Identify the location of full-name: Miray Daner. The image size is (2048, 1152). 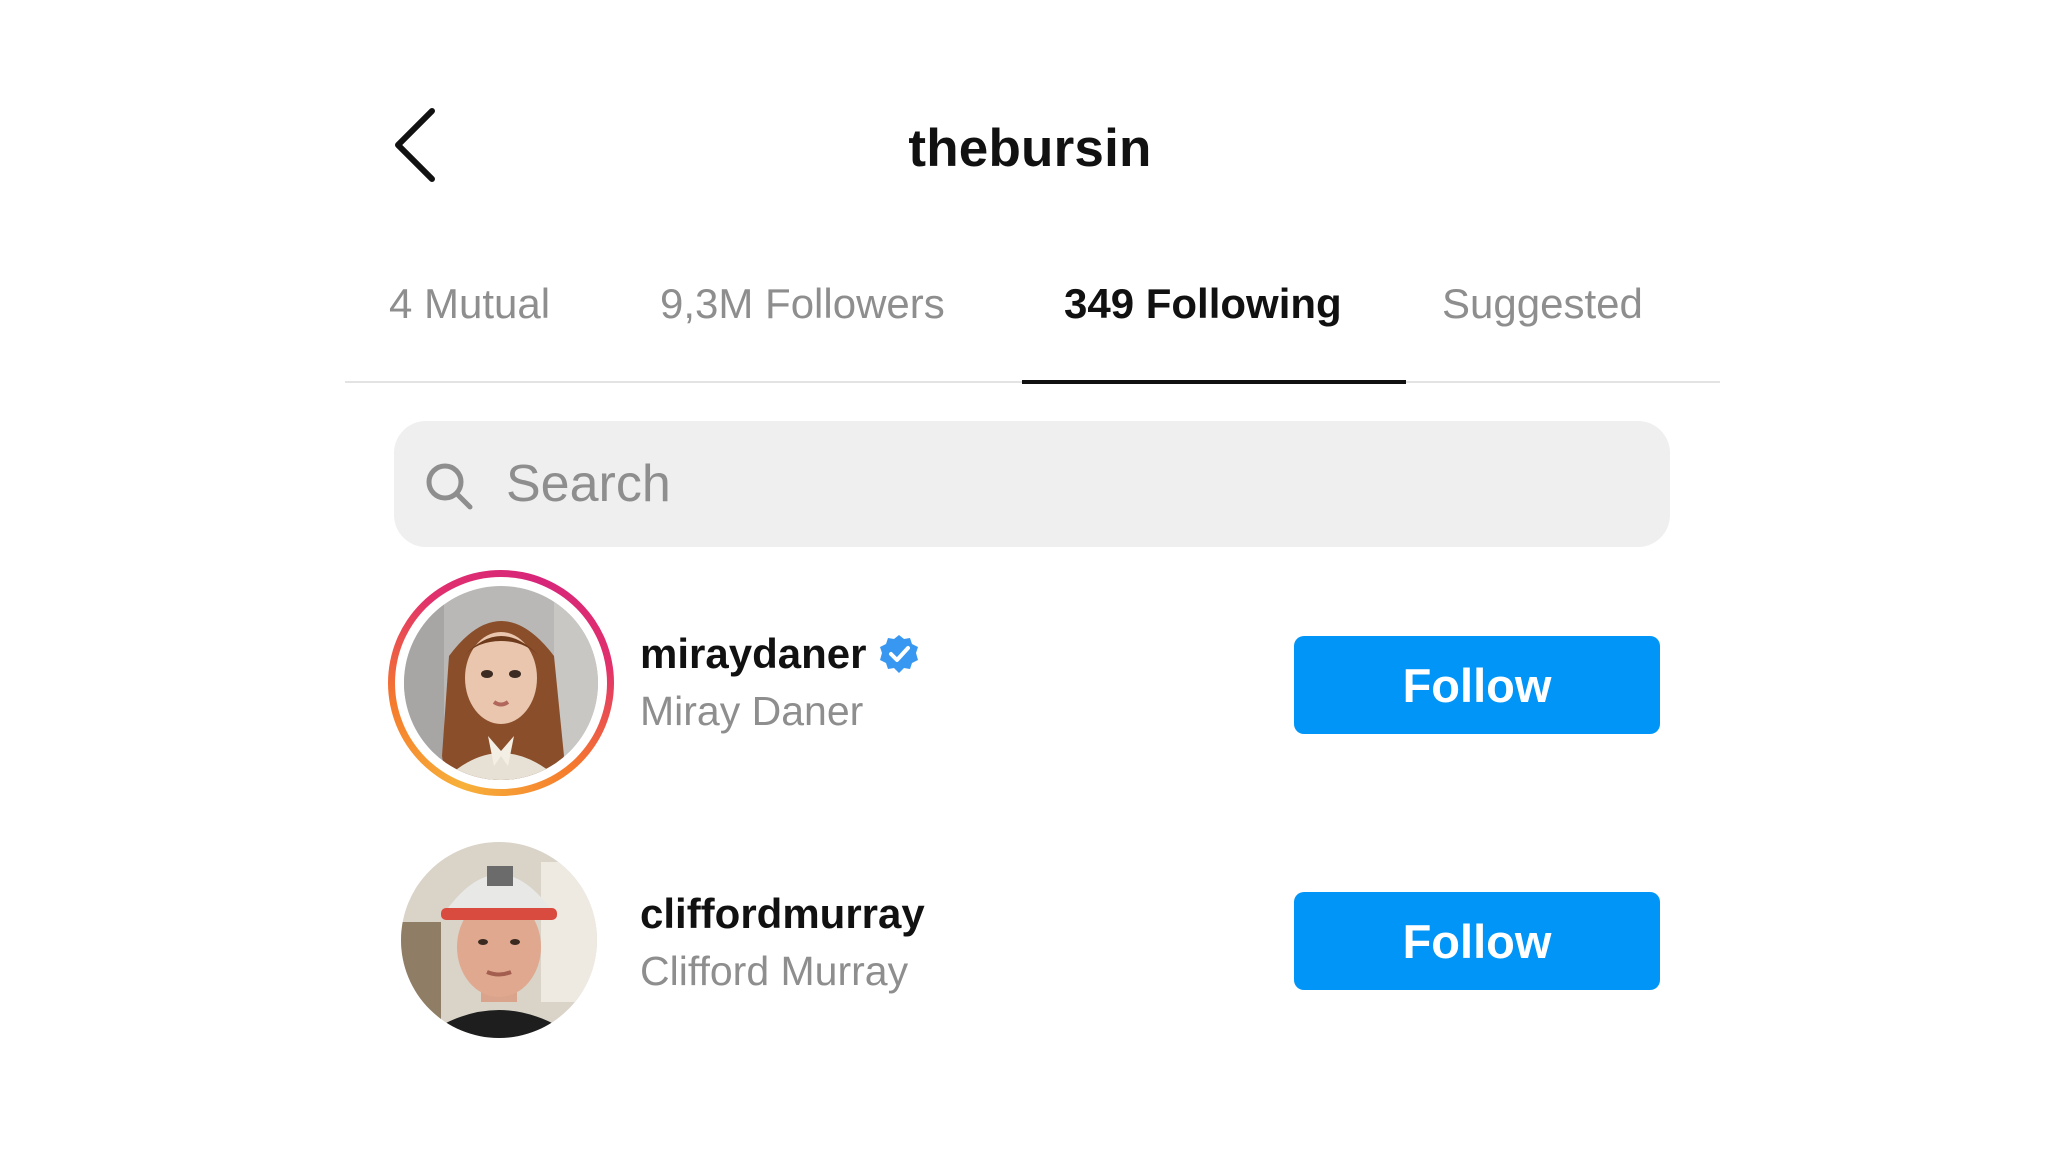
(752, 711).